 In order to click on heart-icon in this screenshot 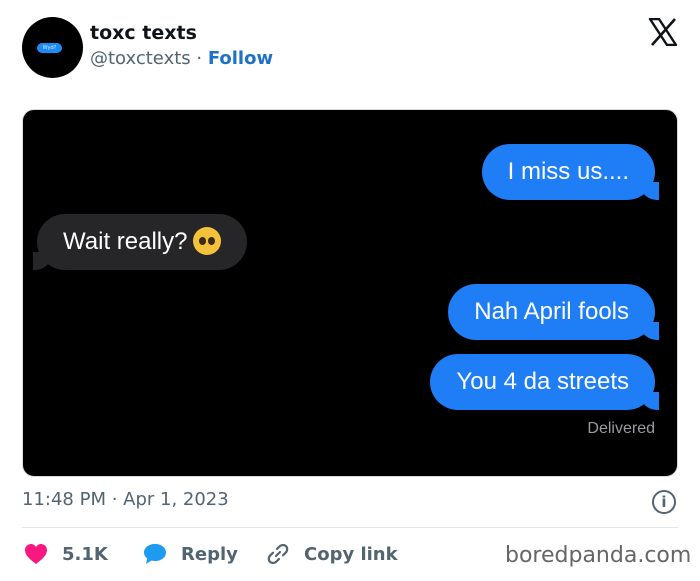, I will do `click(36, 554)`.